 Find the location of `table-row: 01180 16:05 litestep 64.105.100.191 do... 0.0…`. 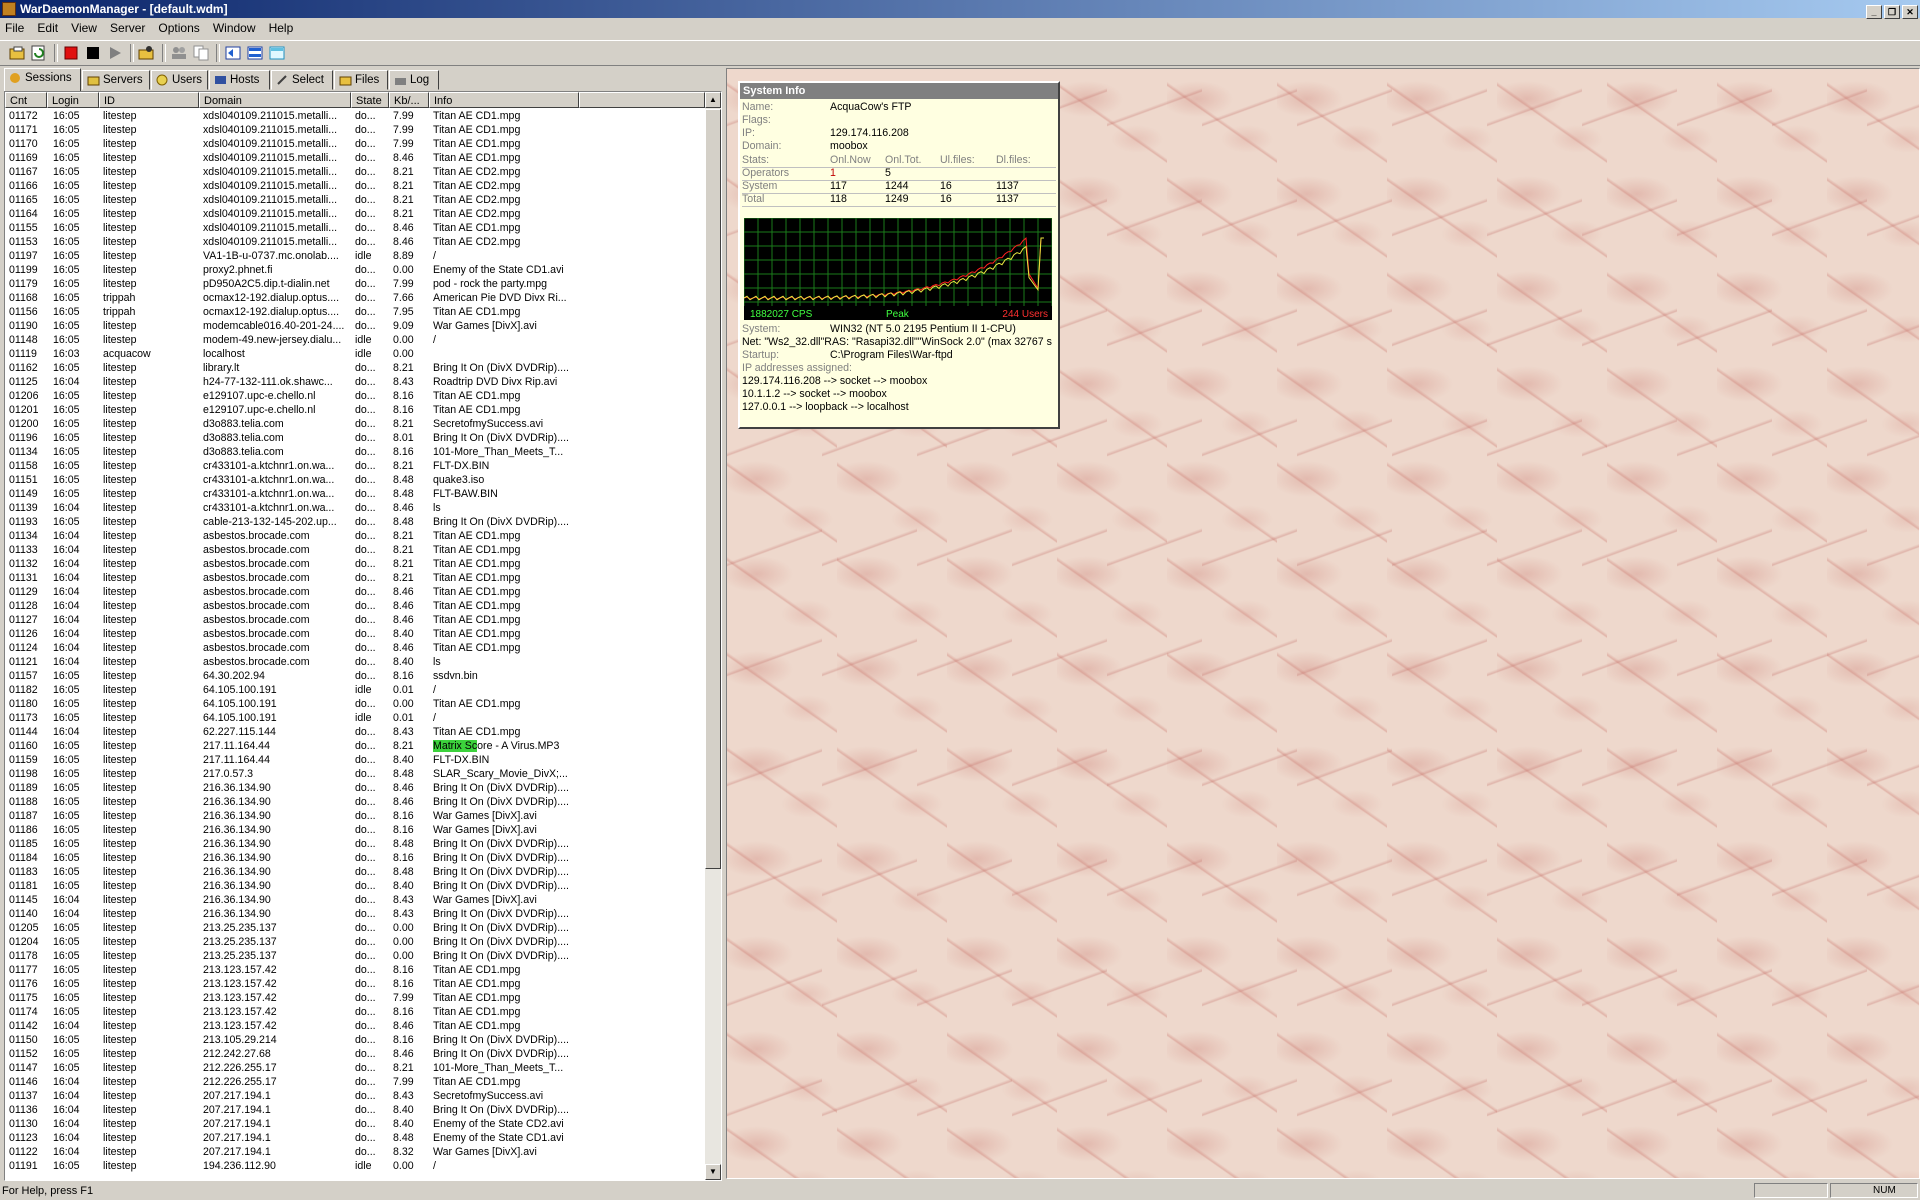

table-row: 01180 16:05 litestep 64.105.100.191 do... 0.0… is located at coordinates (355, 704).